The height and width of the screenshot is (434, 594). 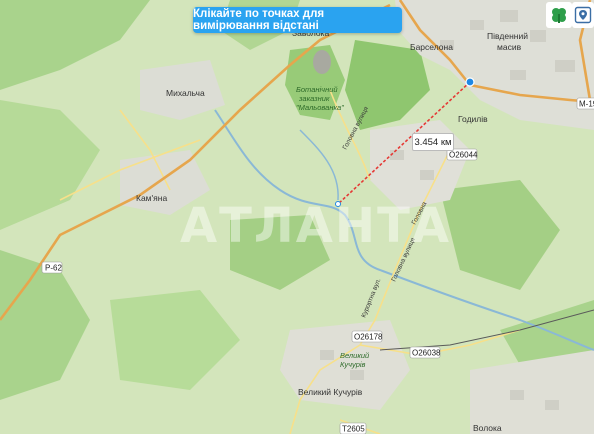 What do you see at coordinates (463, 155) in the screenshot?
I see `svg-text: O26044` at bounding box center [463, 155].